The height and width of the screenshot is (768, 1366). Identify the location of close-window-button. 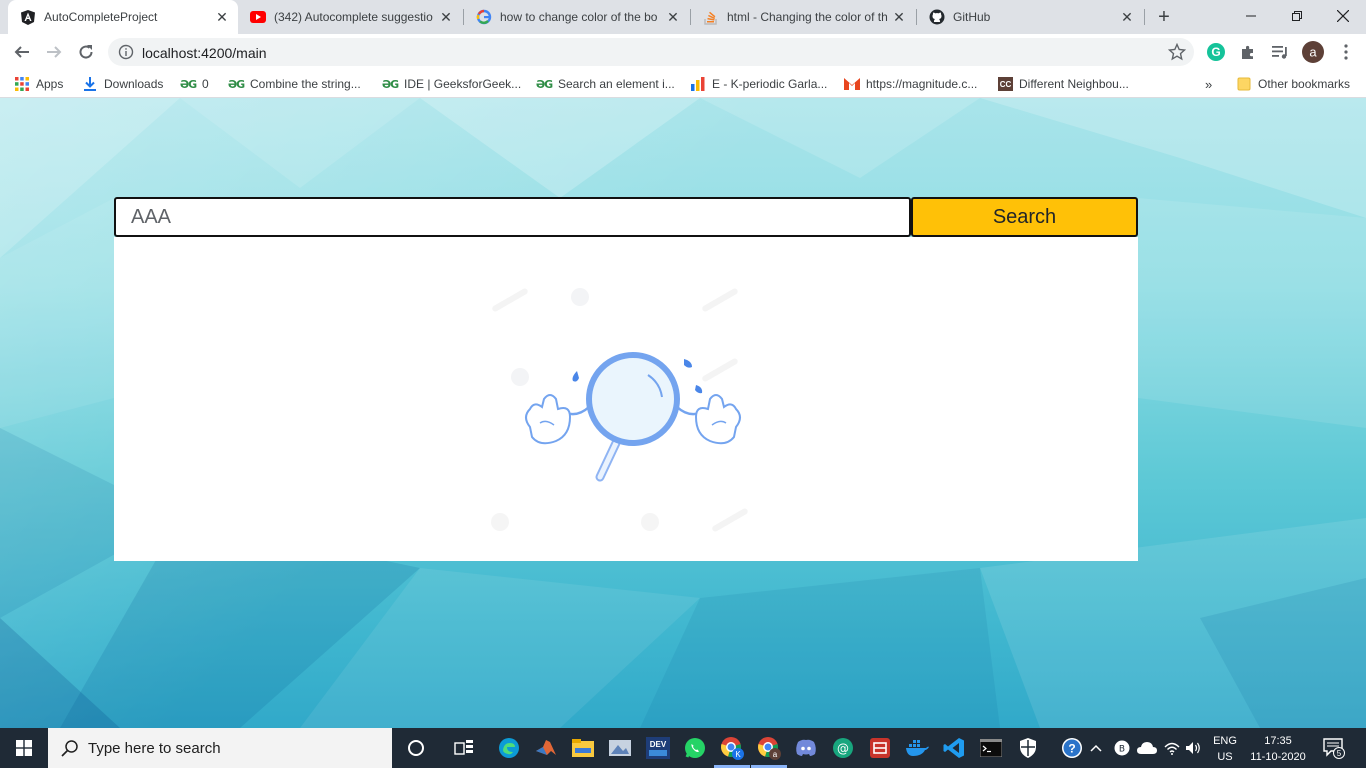
(1343, 16).